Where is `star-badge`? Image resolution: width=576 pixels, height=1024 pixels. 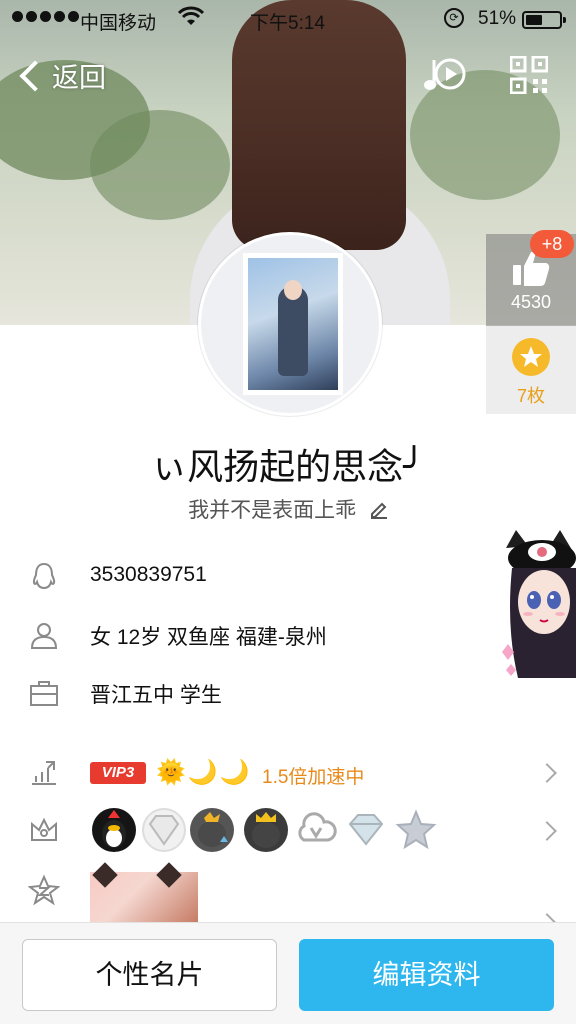 star-badge is located at coordinates (416, 830).